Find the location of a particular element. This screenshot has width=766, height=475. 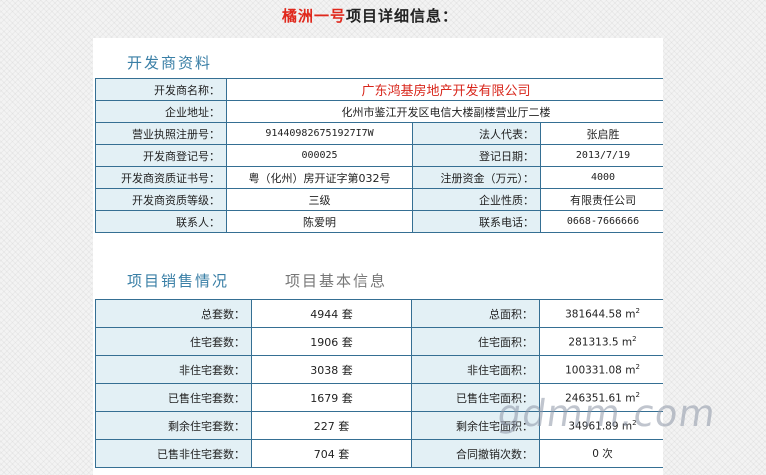

table-row: 开发商资质证书号： 粤（化州）房开证字第032号 注册资金（万元）： 4000 is located at coordinates (379, 177).